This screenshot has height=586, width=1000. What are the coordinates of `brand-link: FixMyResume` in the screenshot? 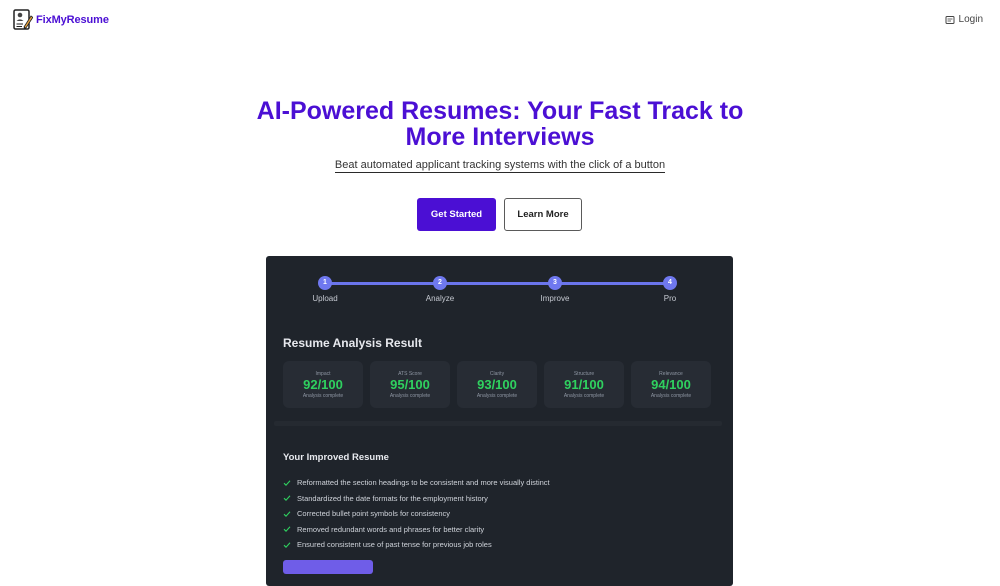 It's located at (61, 20).